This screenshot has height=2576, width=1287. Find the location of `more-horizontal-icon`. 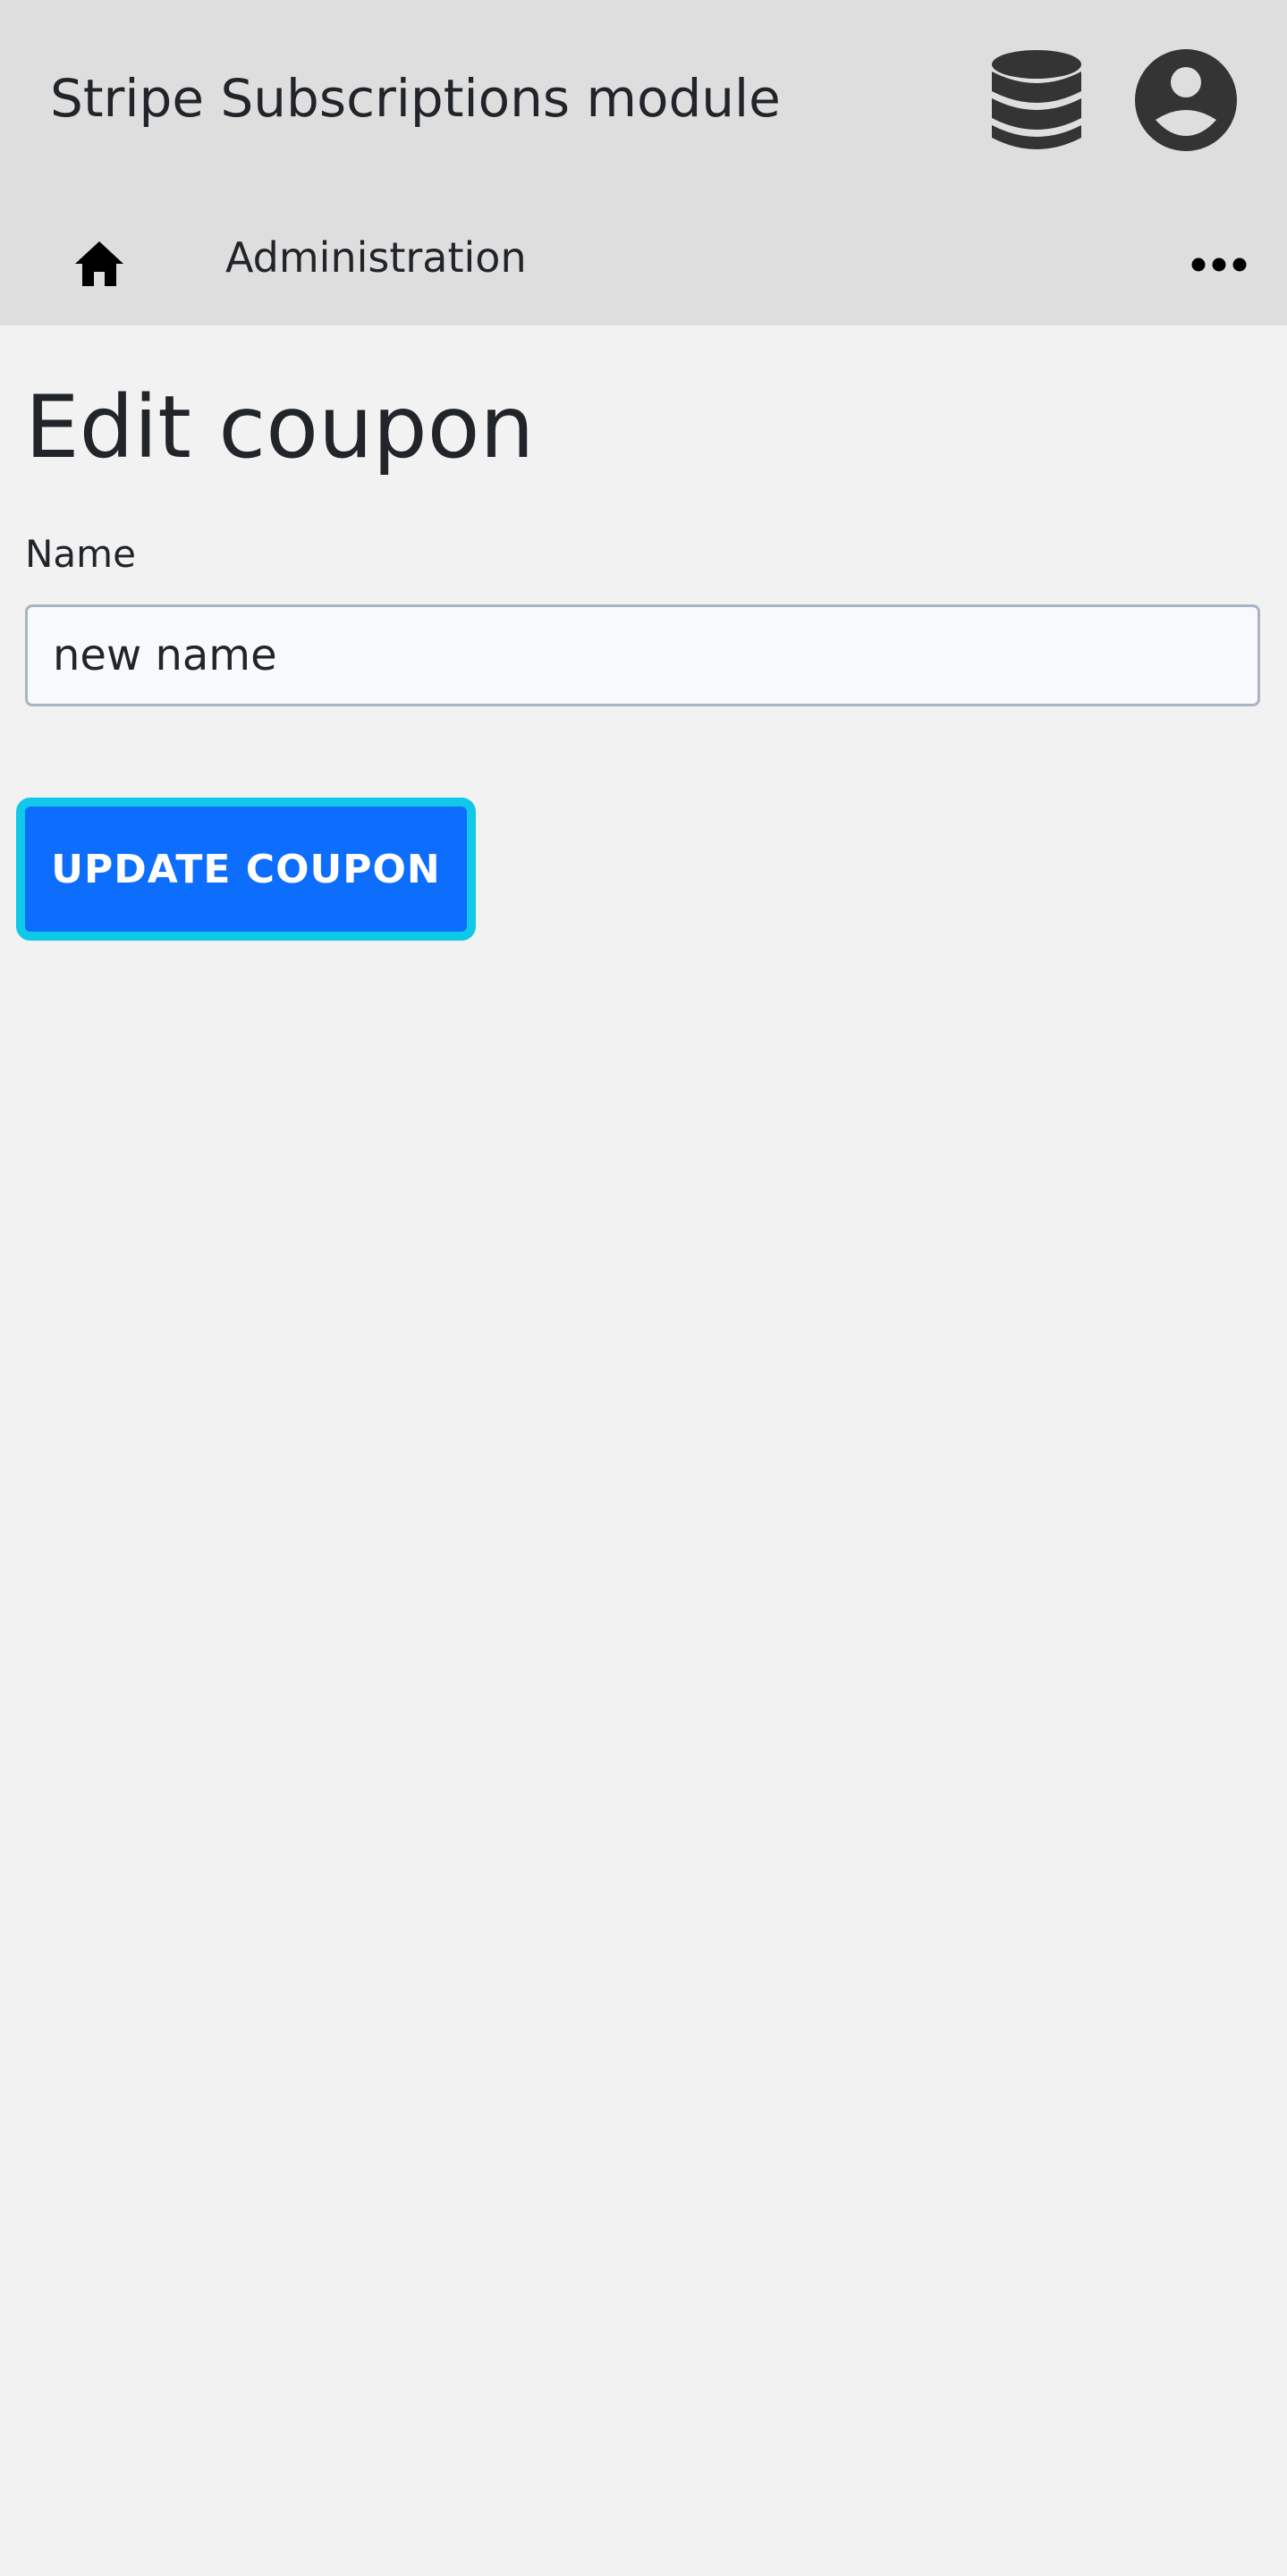

more-horizontal-icon is located at coordinates (1219, 264).